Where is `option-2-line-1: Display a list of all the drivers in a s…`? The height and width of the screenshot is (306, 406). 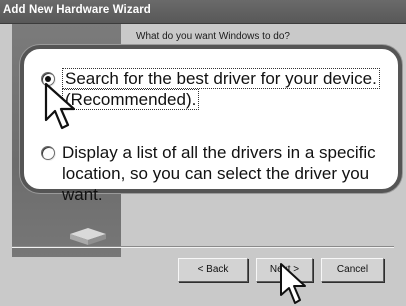
option-2-line-1: Display a list of all the drivers in a s… is located at coordinates (219, 152).